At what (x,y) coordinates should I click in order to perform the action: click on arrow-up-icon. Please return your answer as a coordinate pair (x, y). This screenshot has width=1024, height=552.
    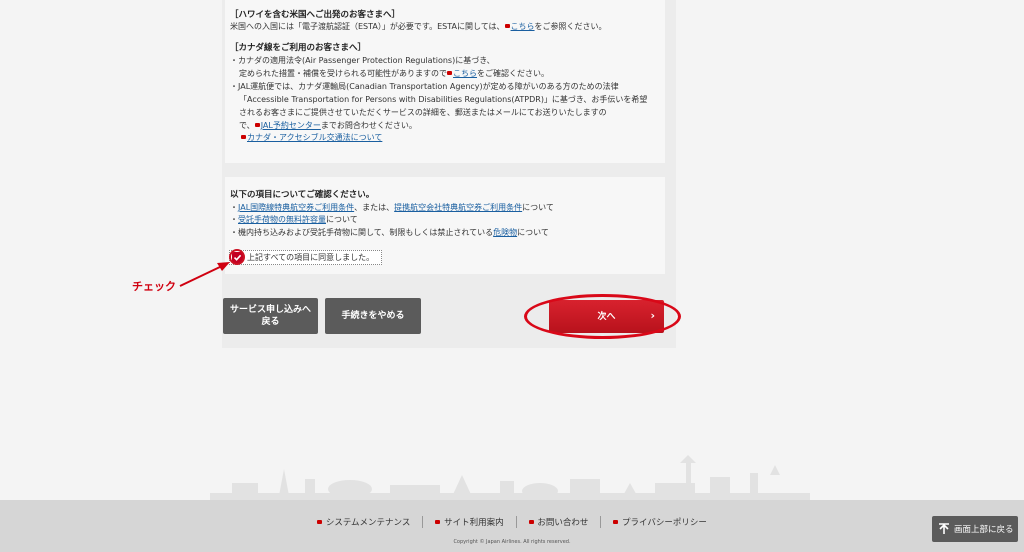
    Looking at the image, I should click on (944, 528).